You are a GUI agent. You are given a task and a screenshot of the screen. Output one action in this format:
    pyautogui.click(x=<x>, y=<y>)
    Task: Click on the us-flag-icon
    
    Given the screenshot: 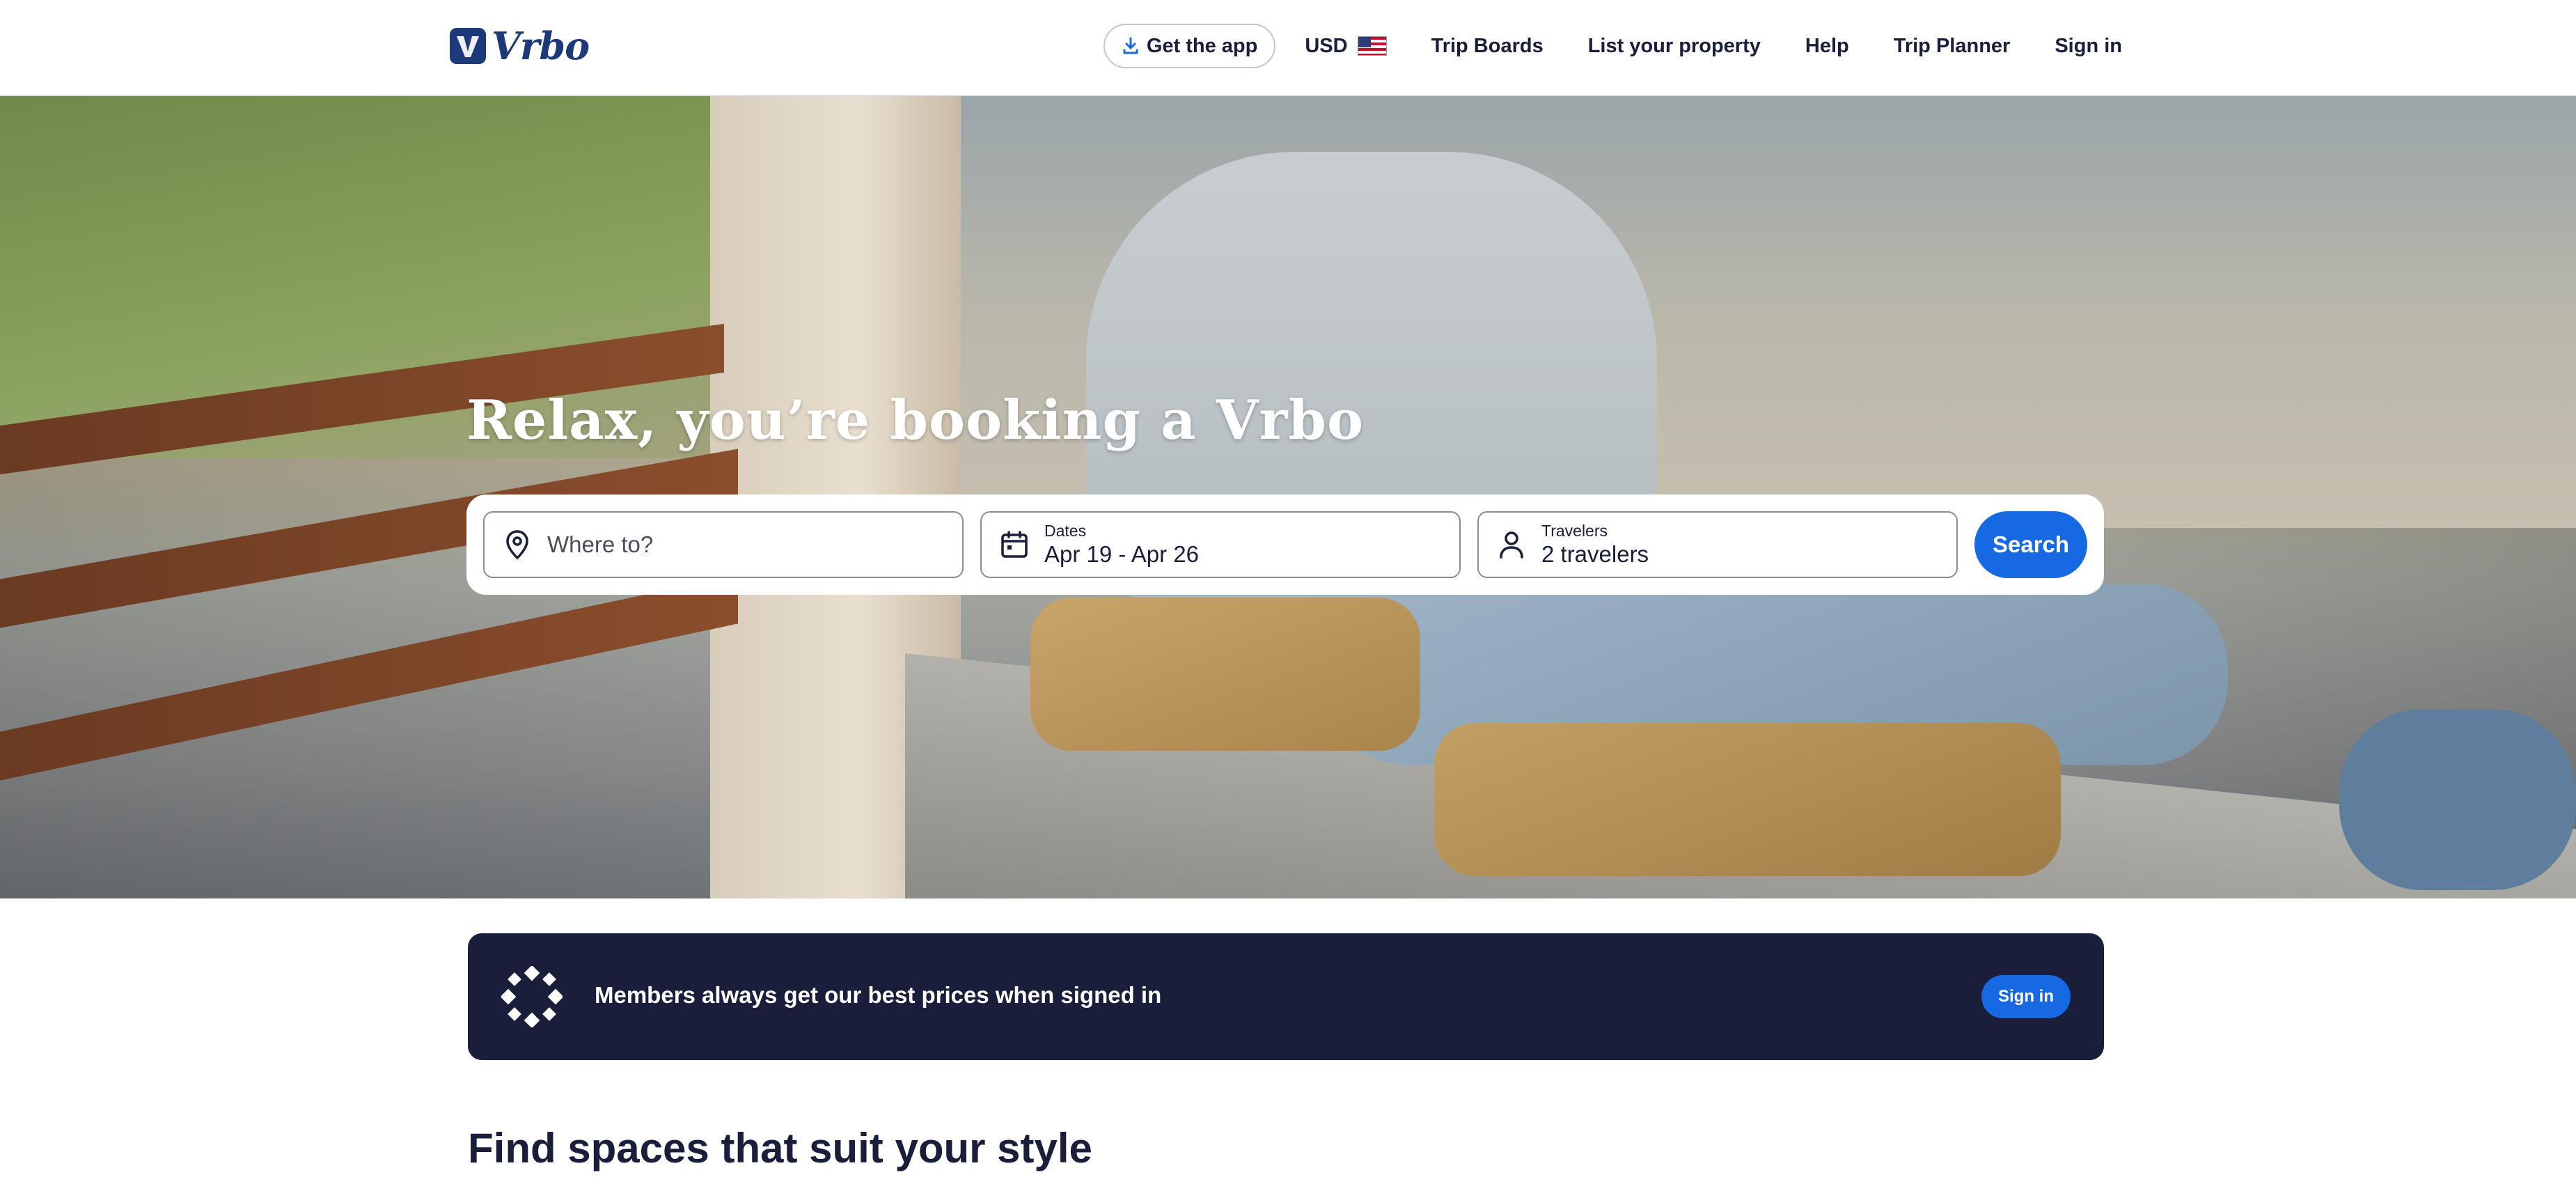 What is the action you would take?
    pyautogui.click(x=1372, y=46)
    